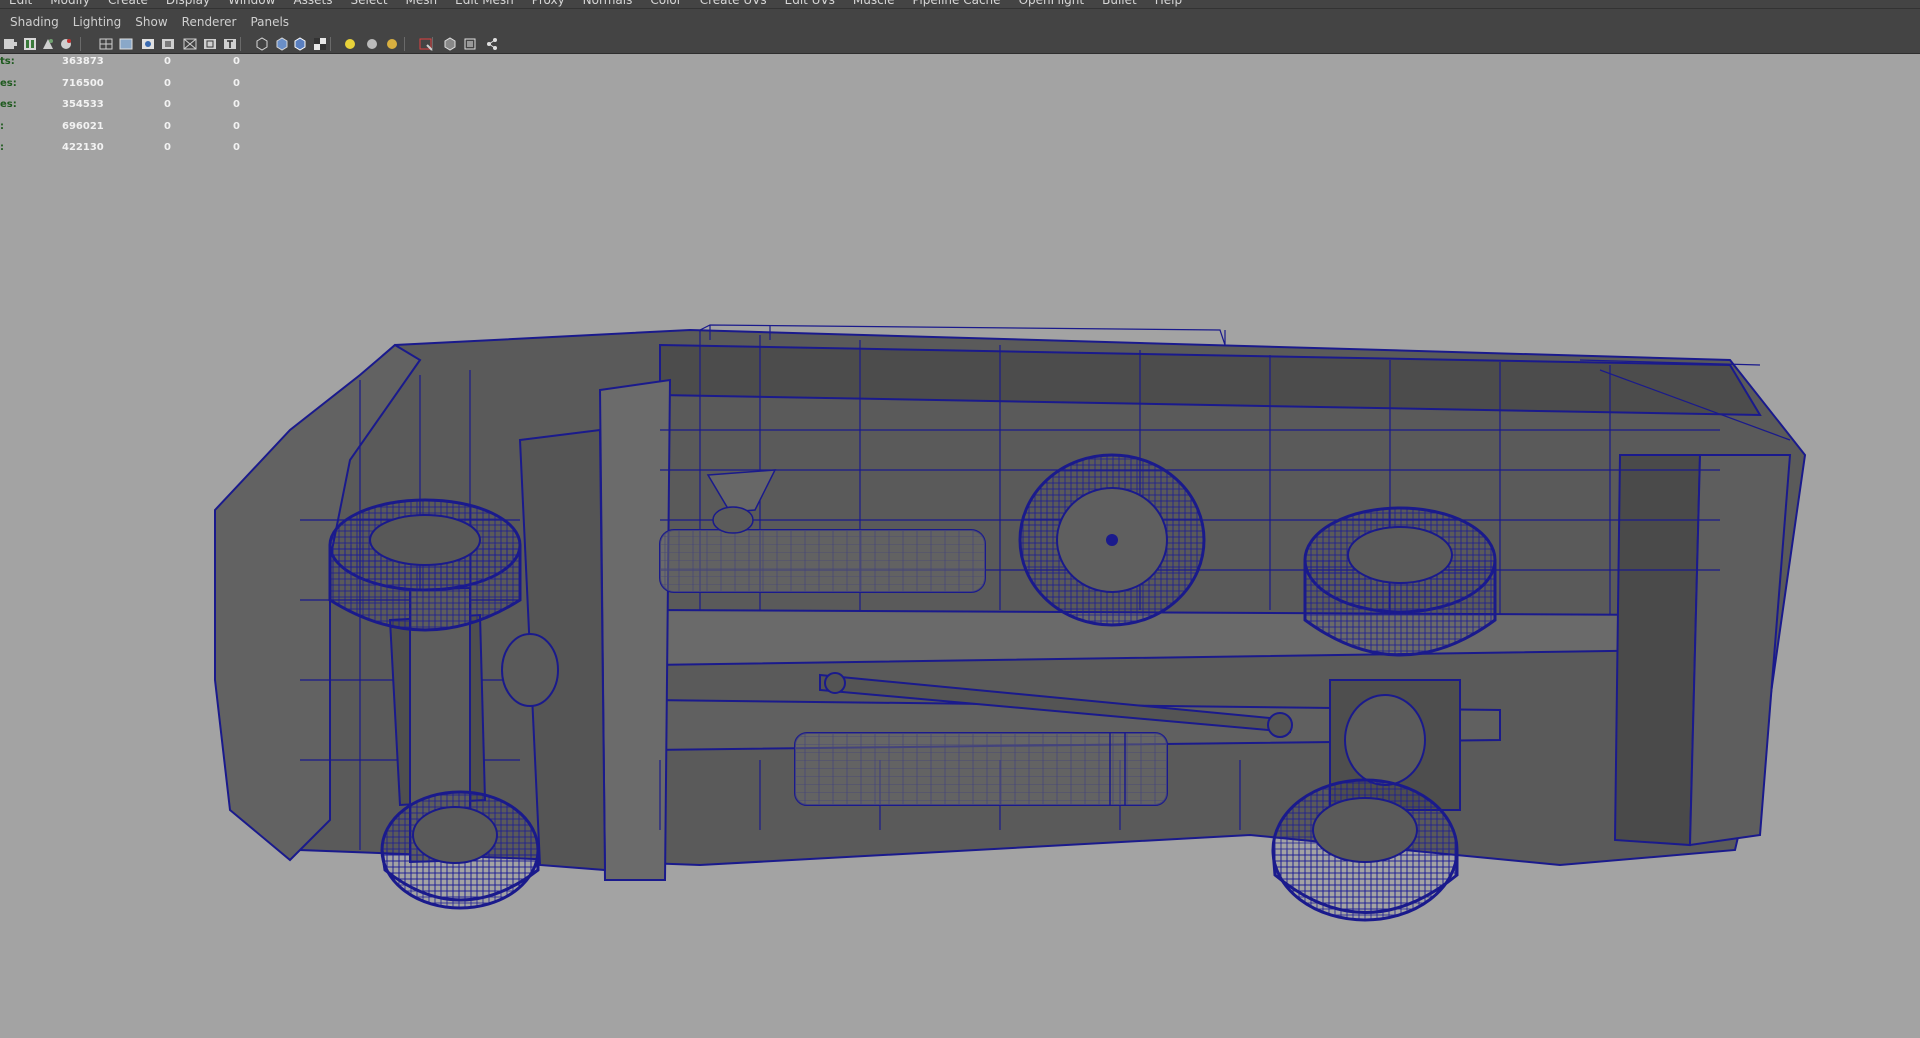 The height and width of the screenshot is (1038, 1920). I want to click on panel-menu-bar: Shading Lighting Show Renderer Panels, so click(960, 21).